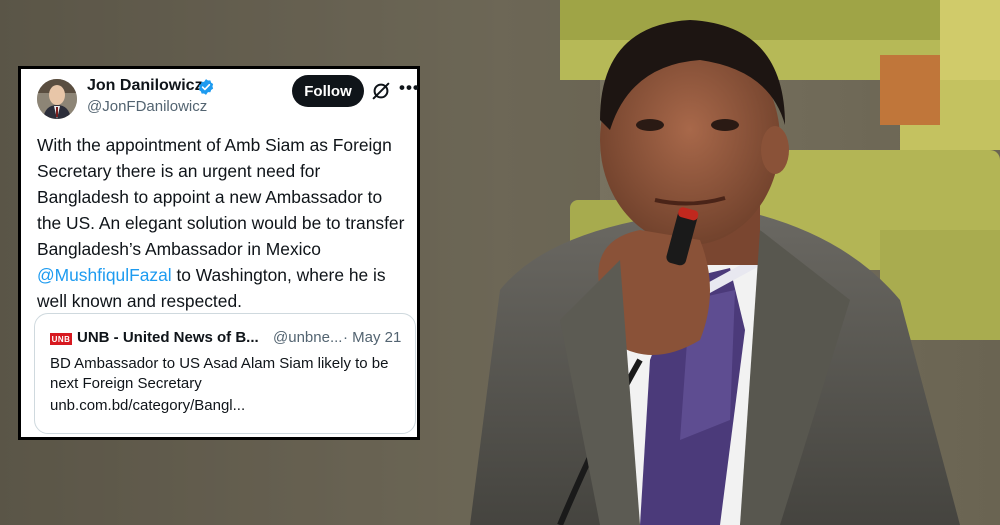 This screenshot has width=1000, height=525. Describe the element at coordinates (328, 91) in the screenshot. I see `follow-button: Follow` at that location.